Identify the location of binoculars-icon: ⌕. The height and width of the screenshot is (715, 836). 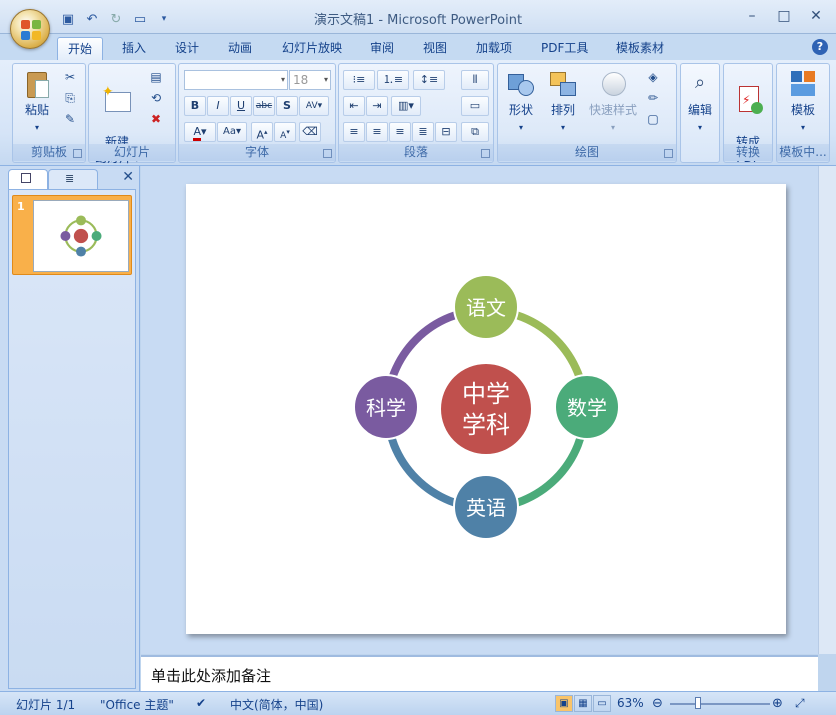
(700, 82).